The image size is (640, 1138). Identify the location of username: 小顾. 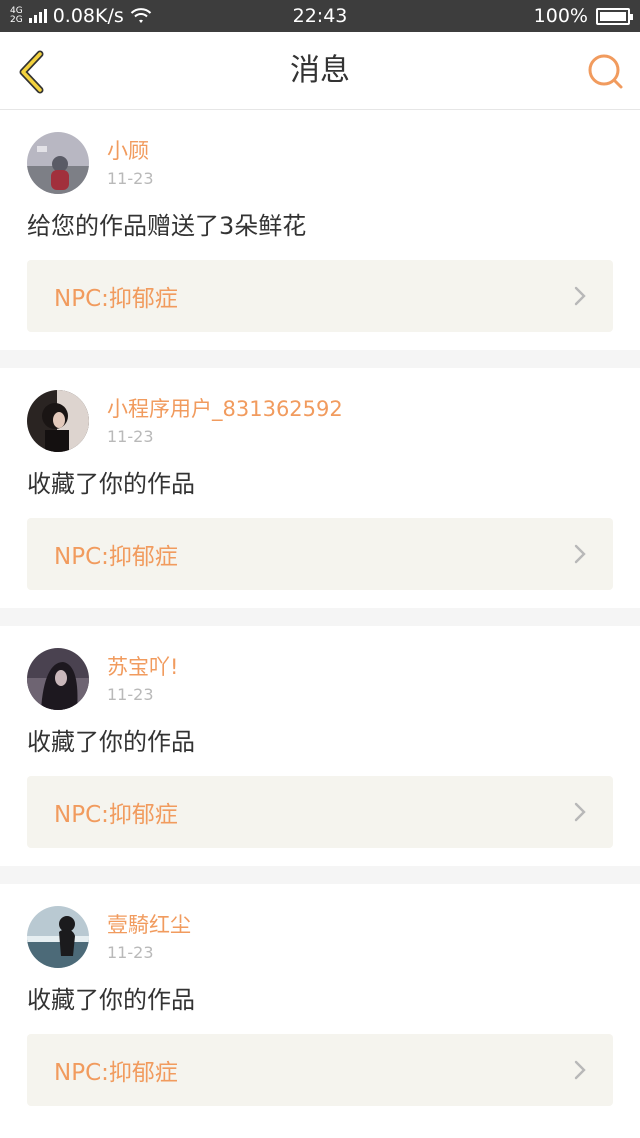
(130, 151).